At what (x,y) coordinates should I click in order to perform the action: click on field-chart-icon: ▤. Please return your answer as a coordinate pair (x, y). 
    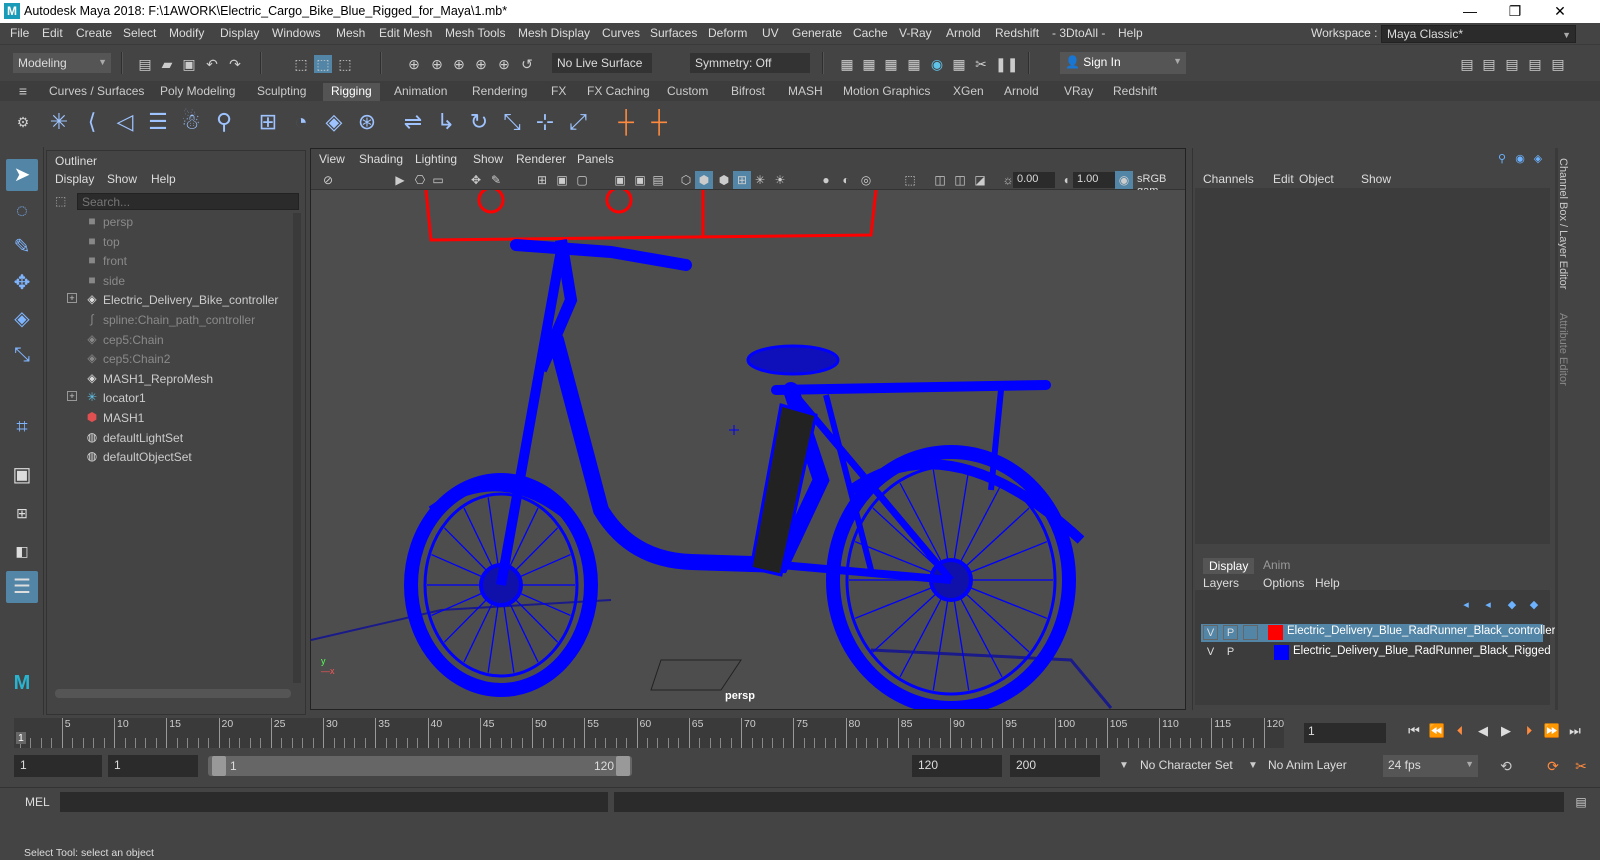
    Looking at the image, I should click on (658, 180).